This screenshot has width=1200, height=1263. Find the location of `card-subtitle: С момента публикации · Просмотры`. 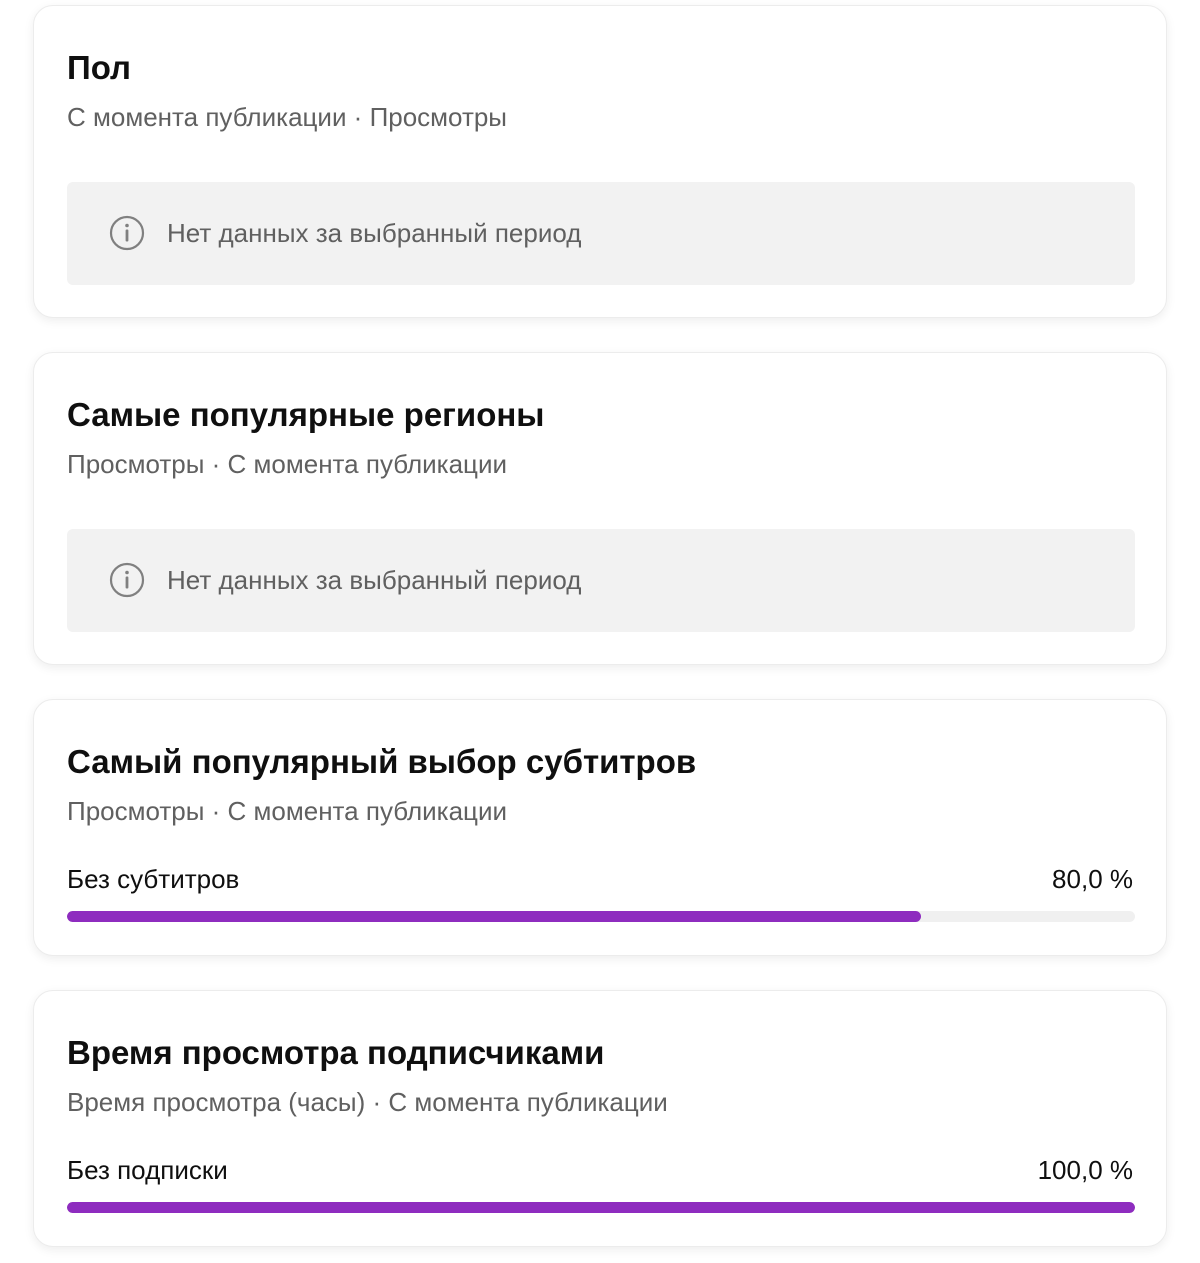

card-subtitle: С момента публикации · Просмотры is located at coordinates (287, 117).